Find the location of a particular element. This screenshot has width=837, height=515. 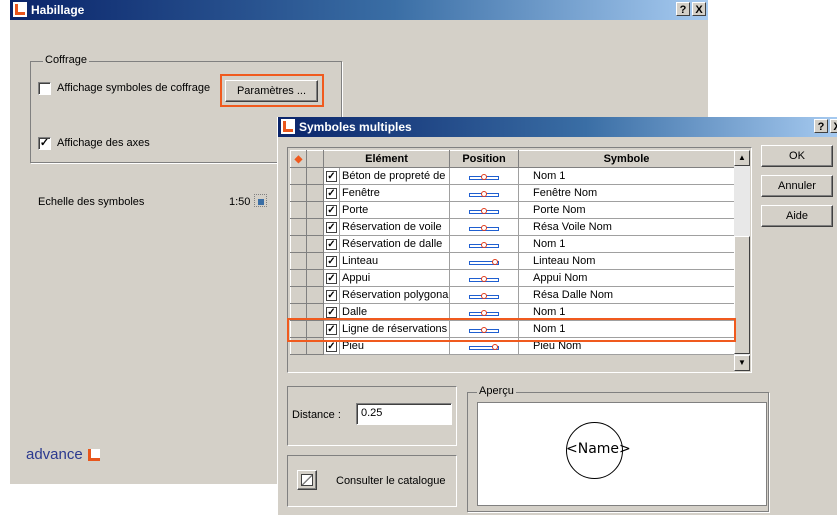

help-title-button: ? is located at coordinates (683, 9).